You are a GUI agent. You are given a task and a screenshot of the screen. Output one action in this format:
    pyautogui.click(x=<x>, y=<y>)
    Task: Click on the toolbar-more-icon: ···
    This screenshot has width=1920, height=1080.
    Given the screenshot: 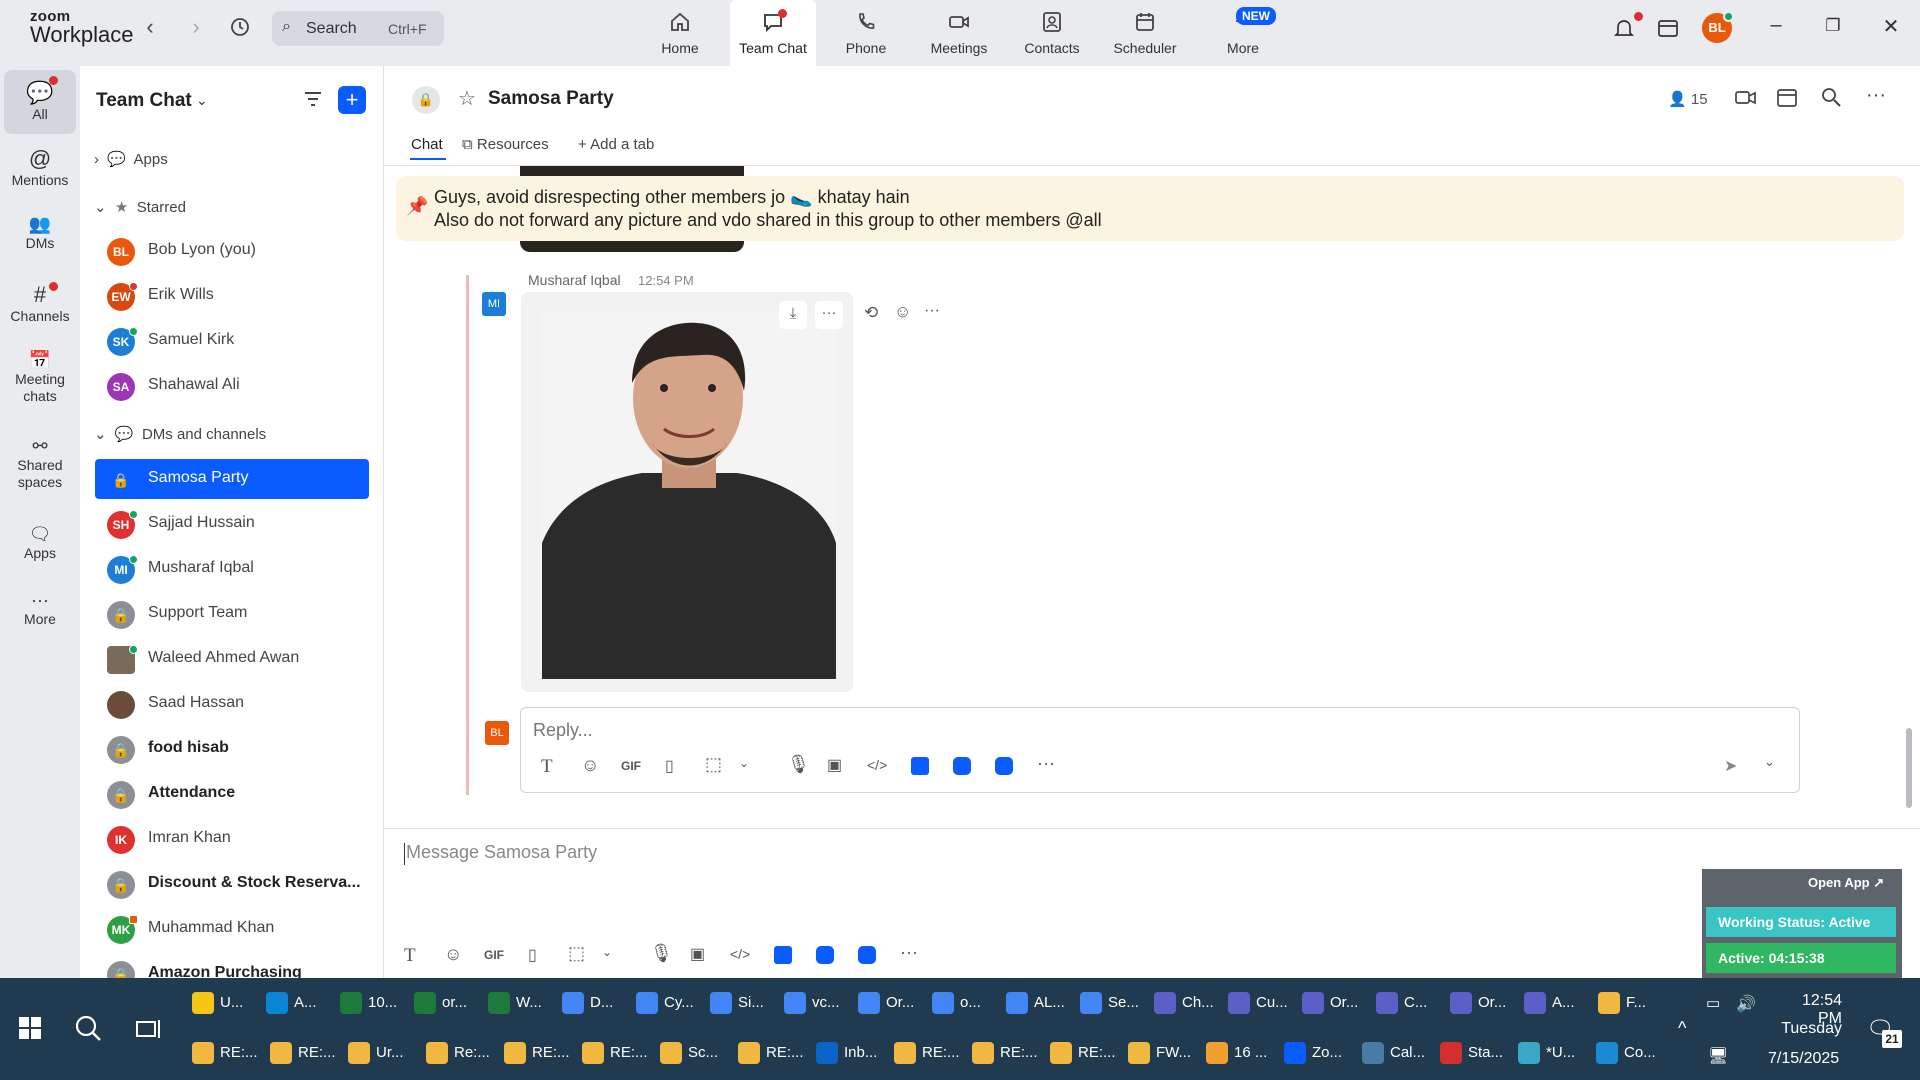 What is the action you would take?
    pyautogui.click(x=1046, y=763)
    